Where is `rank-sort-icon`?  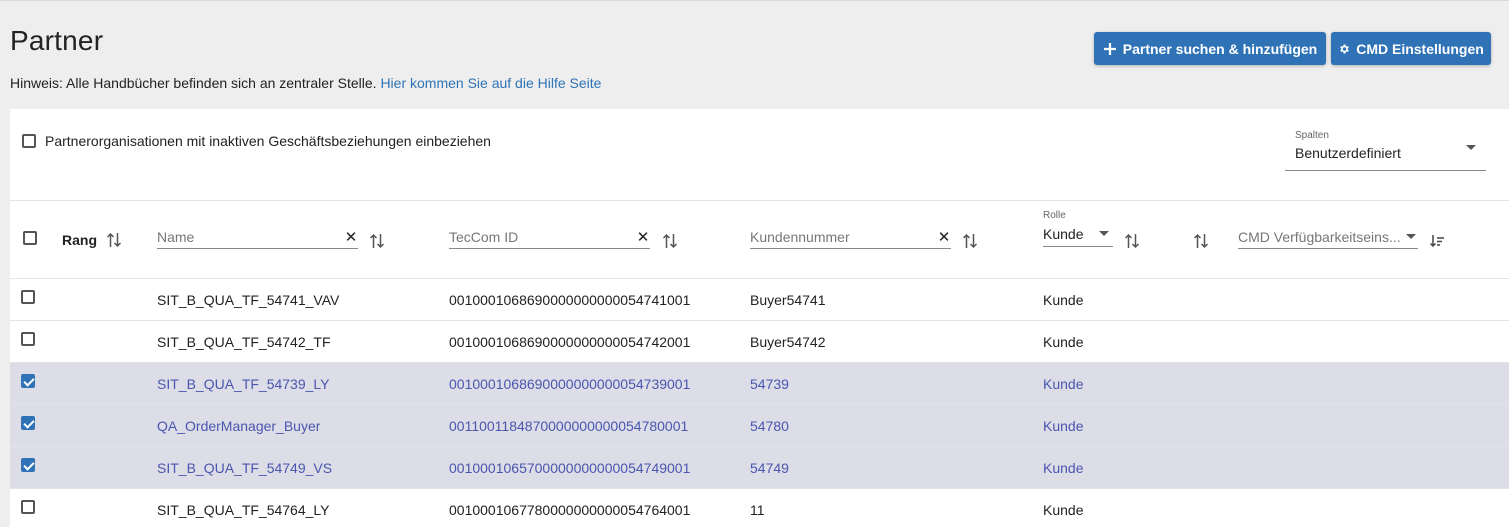
rank-sort-icon is located at coordinates (114, 240).